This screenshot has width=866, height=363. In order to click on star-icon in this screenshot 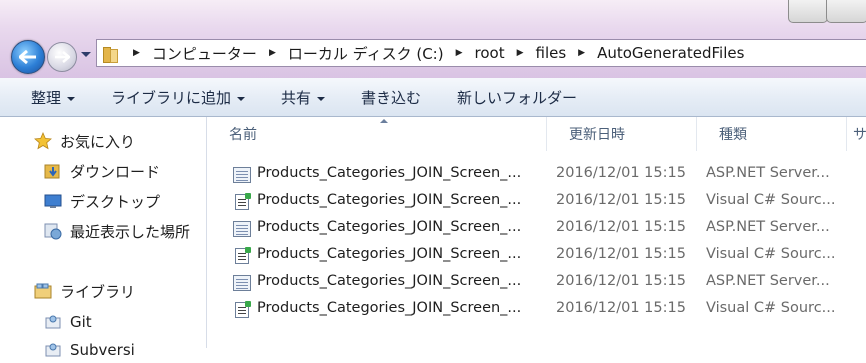, I will do `click(43, 140)`.